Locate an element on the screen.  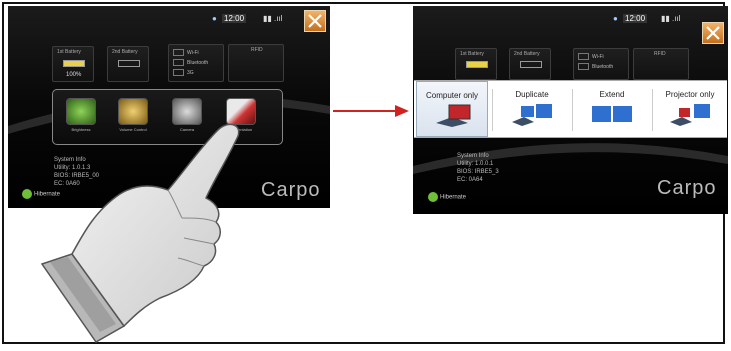
battery1-tile: 1st Battery is located at coordinates (476, 64).